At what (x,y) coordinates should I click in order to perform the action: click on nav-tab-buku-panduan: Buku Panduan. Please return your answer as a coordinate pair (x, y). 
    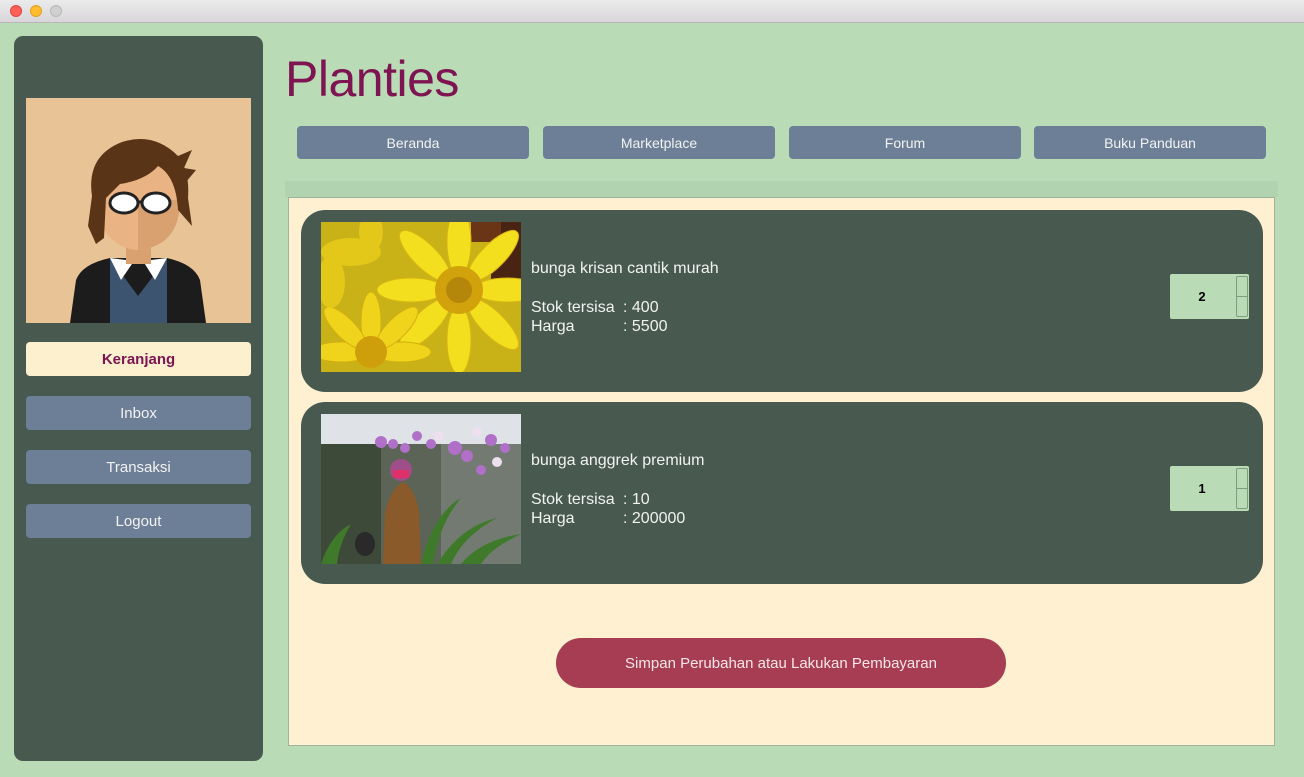
    Looking at the image, I should click on (1150, 142).